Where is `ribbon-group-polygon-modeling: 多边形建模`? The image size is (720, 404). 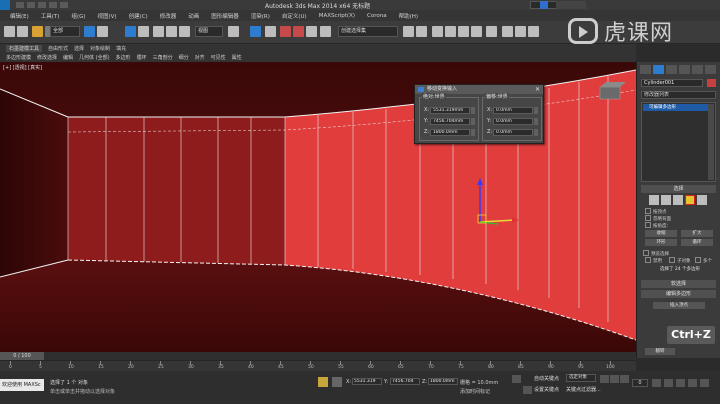 ribbon-group-polygon-modeling: 多边形建模 is located at coordinates (18, 57).